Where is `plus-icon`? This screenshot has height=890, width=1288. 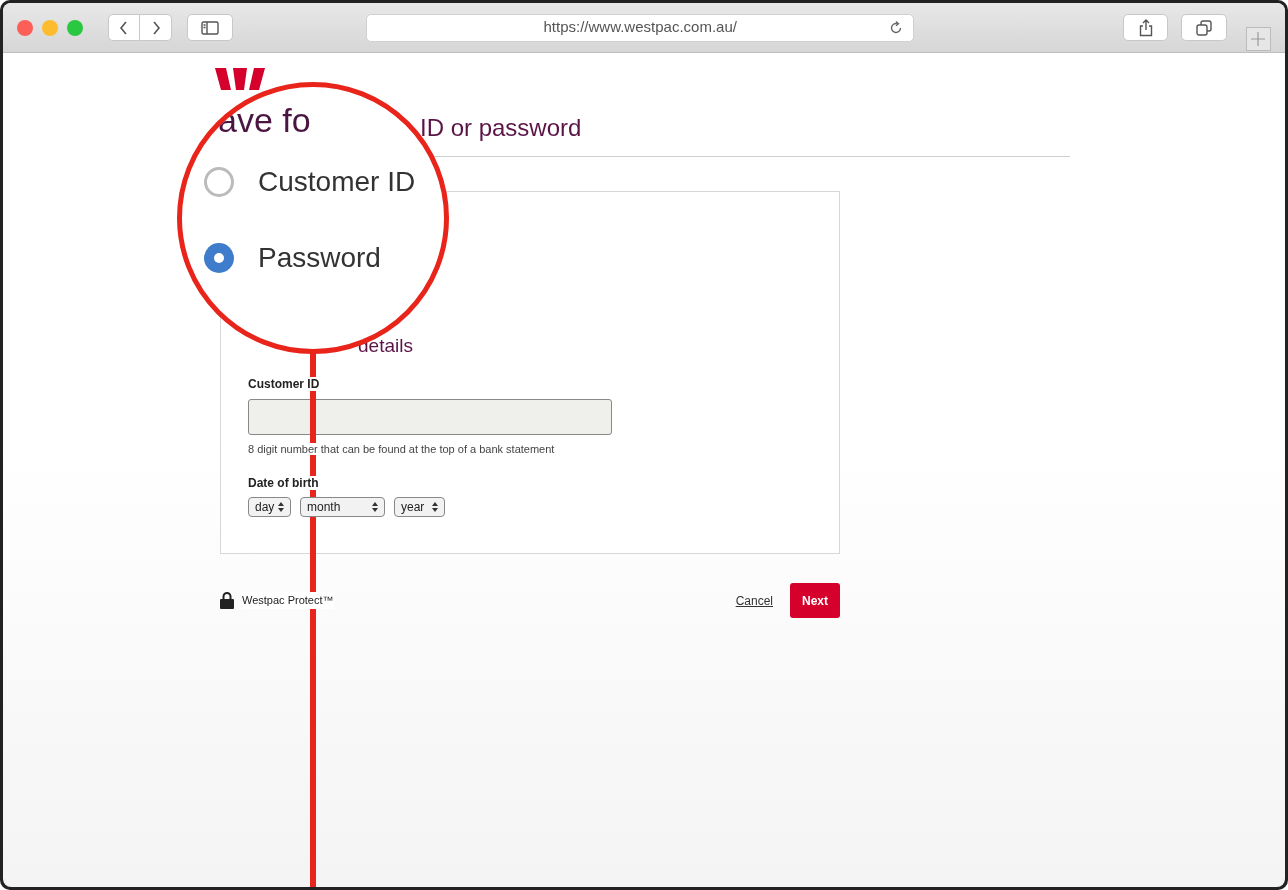 plus-icon is located at coordinates (1258, 38).